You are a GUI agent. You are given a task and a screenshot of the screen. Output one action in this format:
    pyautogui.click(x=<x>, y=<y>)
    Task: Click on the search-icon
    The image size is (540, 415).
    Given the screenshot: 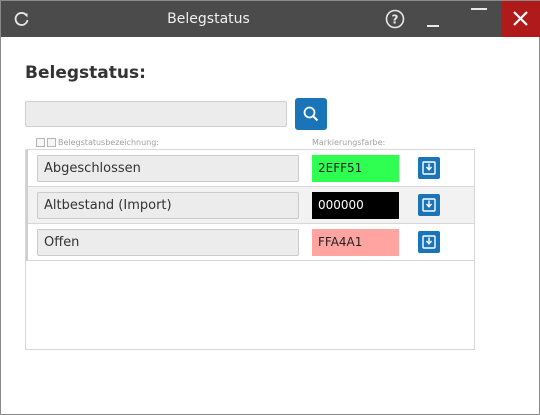 What is the action you would take?
    pyautogui.click(x=311, y=114)
    